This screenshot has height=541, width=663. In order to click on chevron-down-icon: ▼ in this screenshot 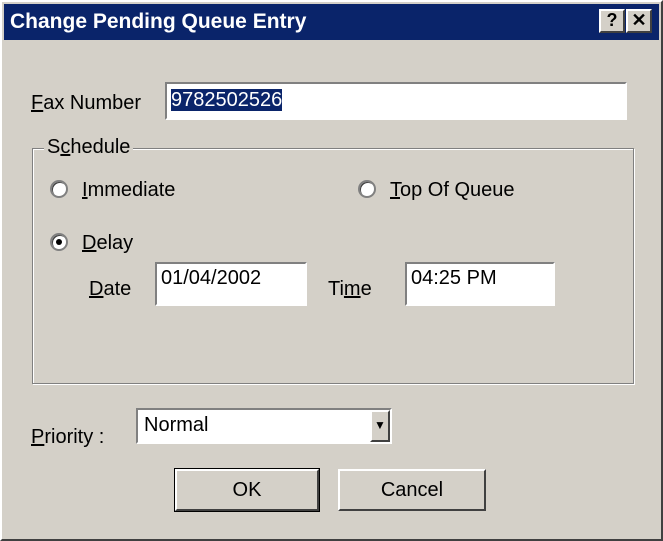, I will do `click(380, 426)`.